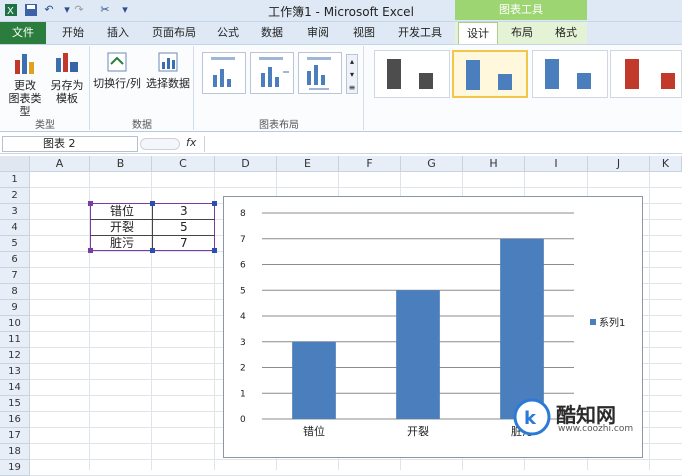 This screenshot has width=682, height=476. What do you see at coordinates (15, 436) in the screenshot?
I see `row-header-17: 17` at bounding box center [15, 436].